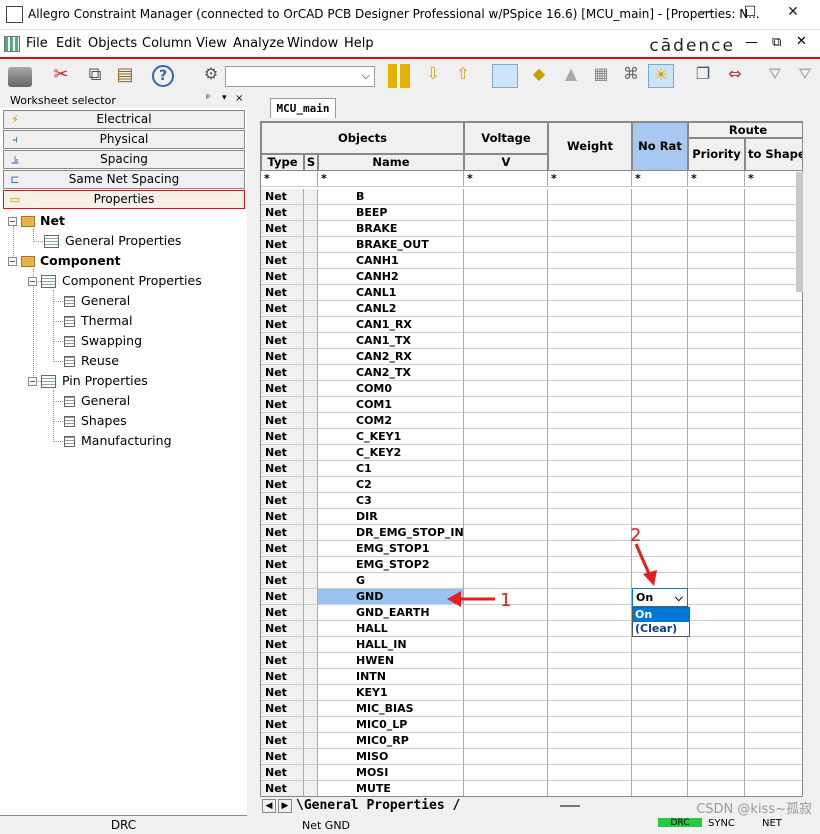 This screenshot has width=820, height=834. What do you see at coordinates (36, 220) in the screenshot?
I see `tree-net: − Net` at bounding box center [36, 220].